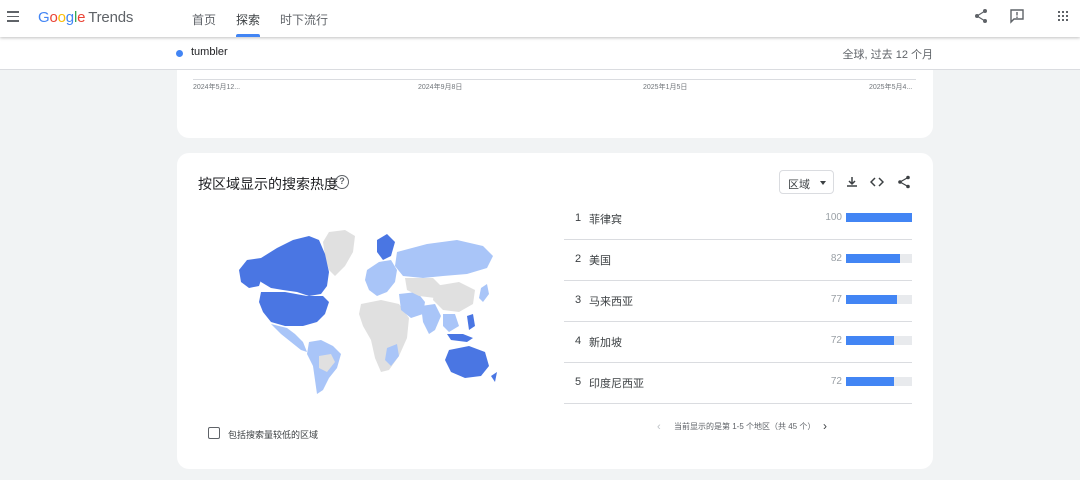 The height and width of the screenshot is (480, 1080). I want to click on nav-explore: 探索, so click(248, 18).